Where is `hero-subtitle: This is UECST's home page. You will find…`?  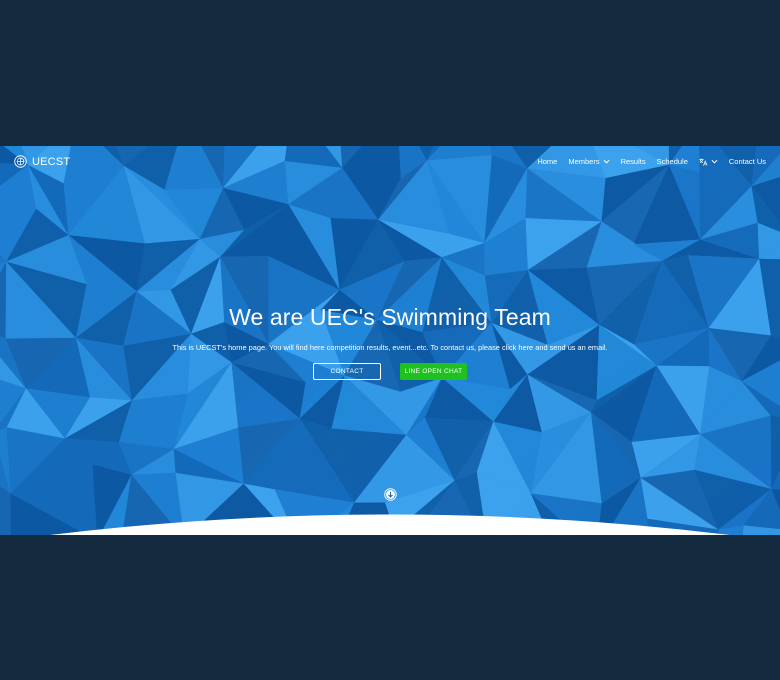 hero-subtitle: This is UECST's home page. You will find… is located at coordinates (390, 347).